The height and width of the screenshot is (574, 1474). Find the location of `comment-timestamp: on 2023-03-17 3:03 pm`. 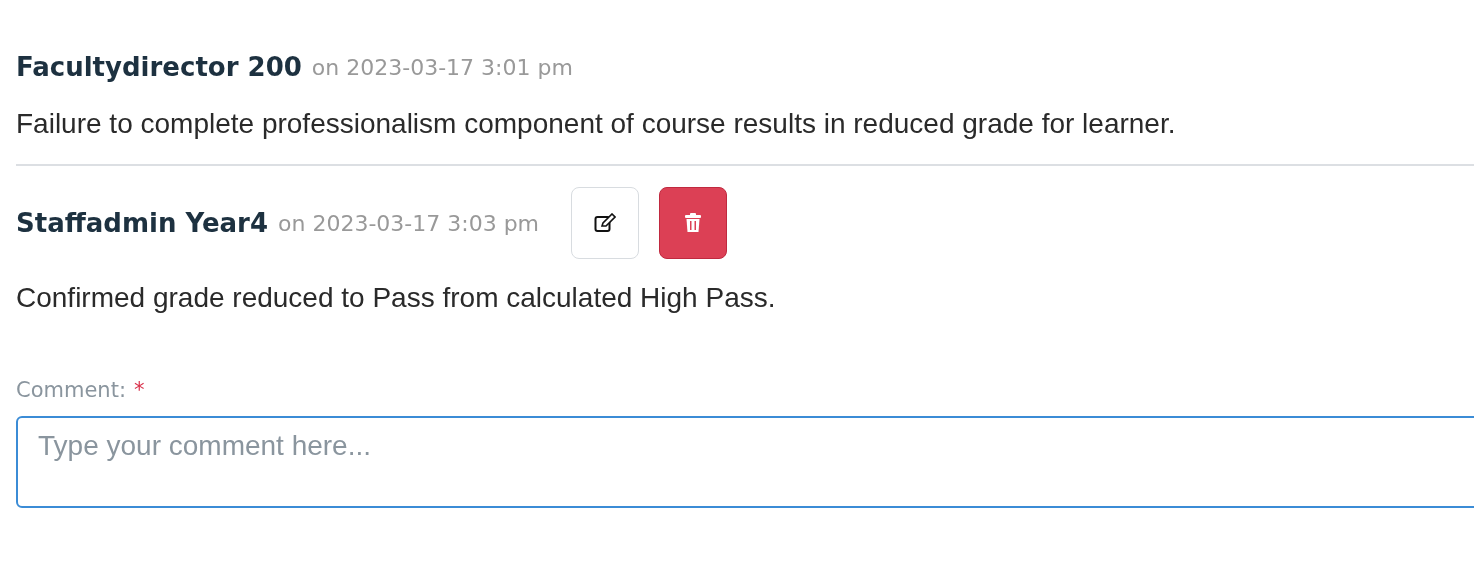

comment-timestamp: on 2023-03-17 3:03 pm is located at coordinates (409, 223).